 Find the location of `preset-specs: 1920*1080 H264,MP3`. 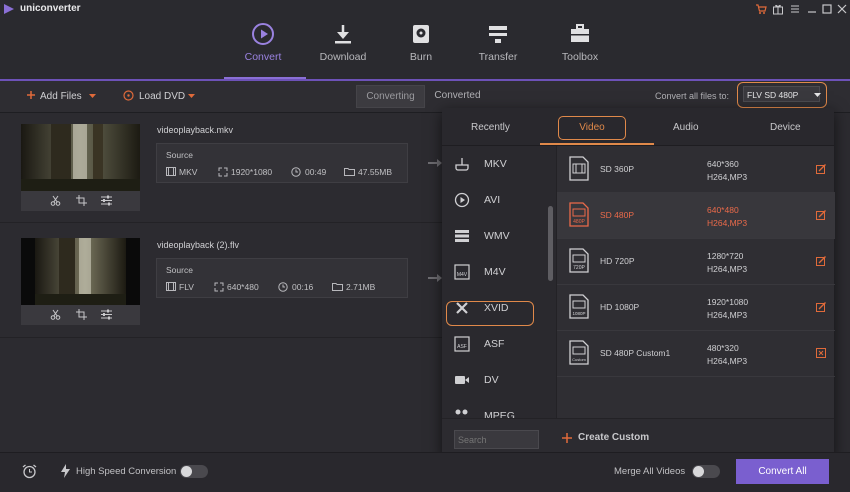

preset-specs: 1920*1080 H264,MP3 is located at coordinates (727, 309).